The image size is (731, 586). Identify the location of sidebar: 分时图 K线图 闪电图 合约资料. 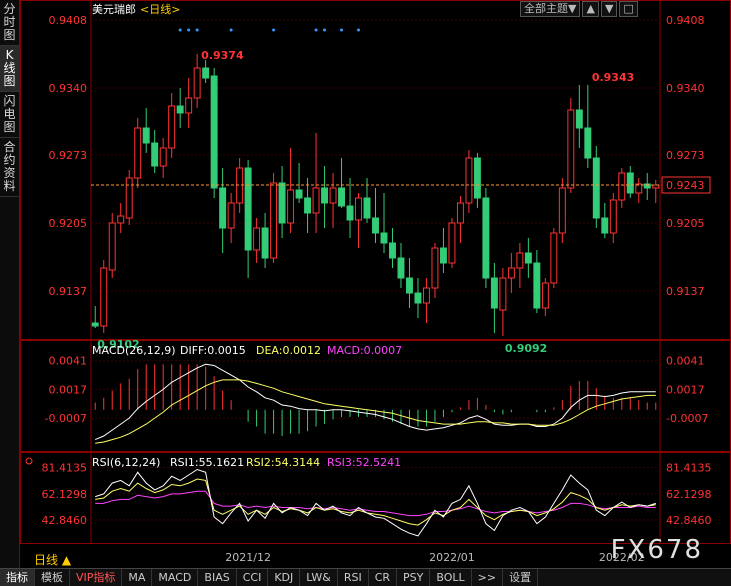
(10, 284).